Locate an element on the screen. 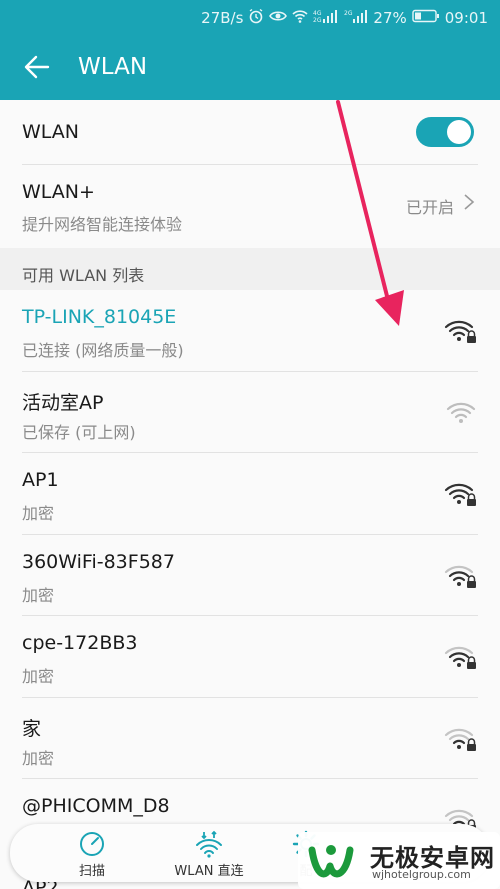  alarm-icon is located at coordinates (256, 18).